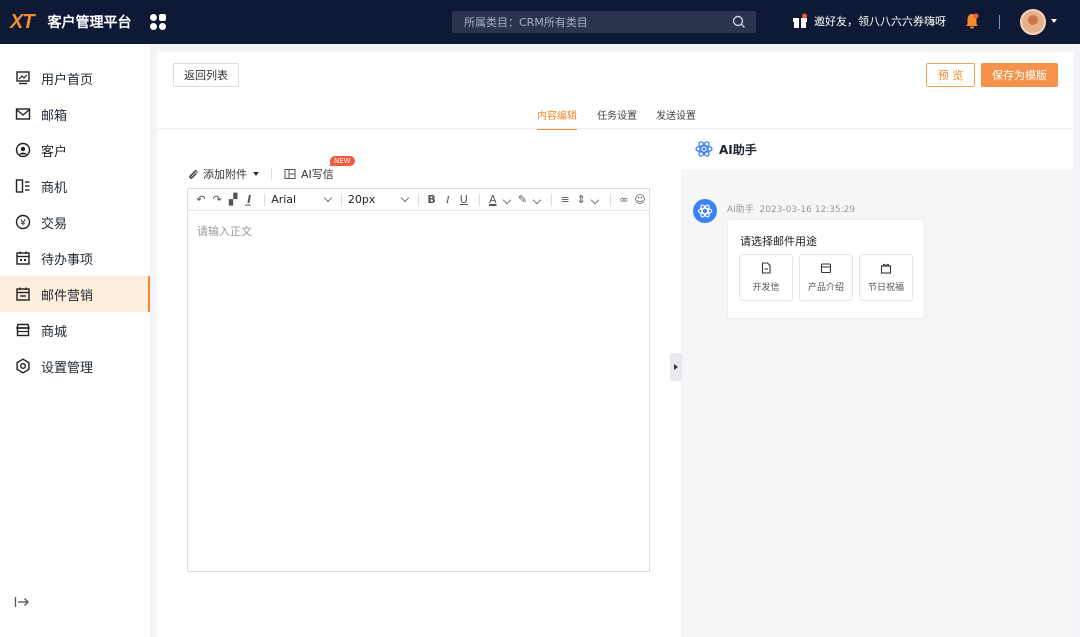  Describe the element at coordinates (67, 296) in the screenshot. I see `sidebar-item-label: 邮件营销` at that location.